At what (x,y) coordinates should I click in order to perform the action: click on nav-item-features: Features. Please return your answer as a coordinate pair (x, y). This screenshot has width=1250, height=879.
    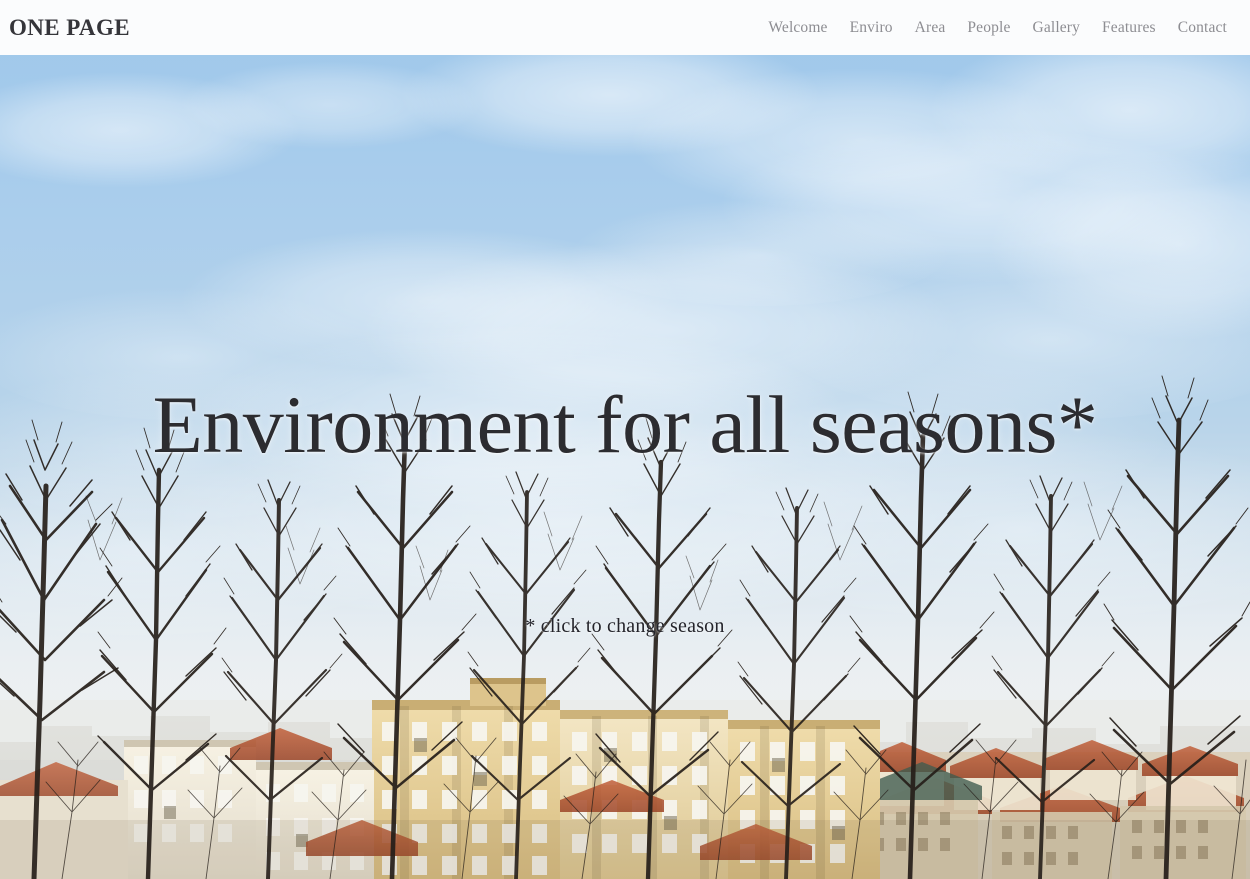
    Looking at the image, I should click on (1129, 28).